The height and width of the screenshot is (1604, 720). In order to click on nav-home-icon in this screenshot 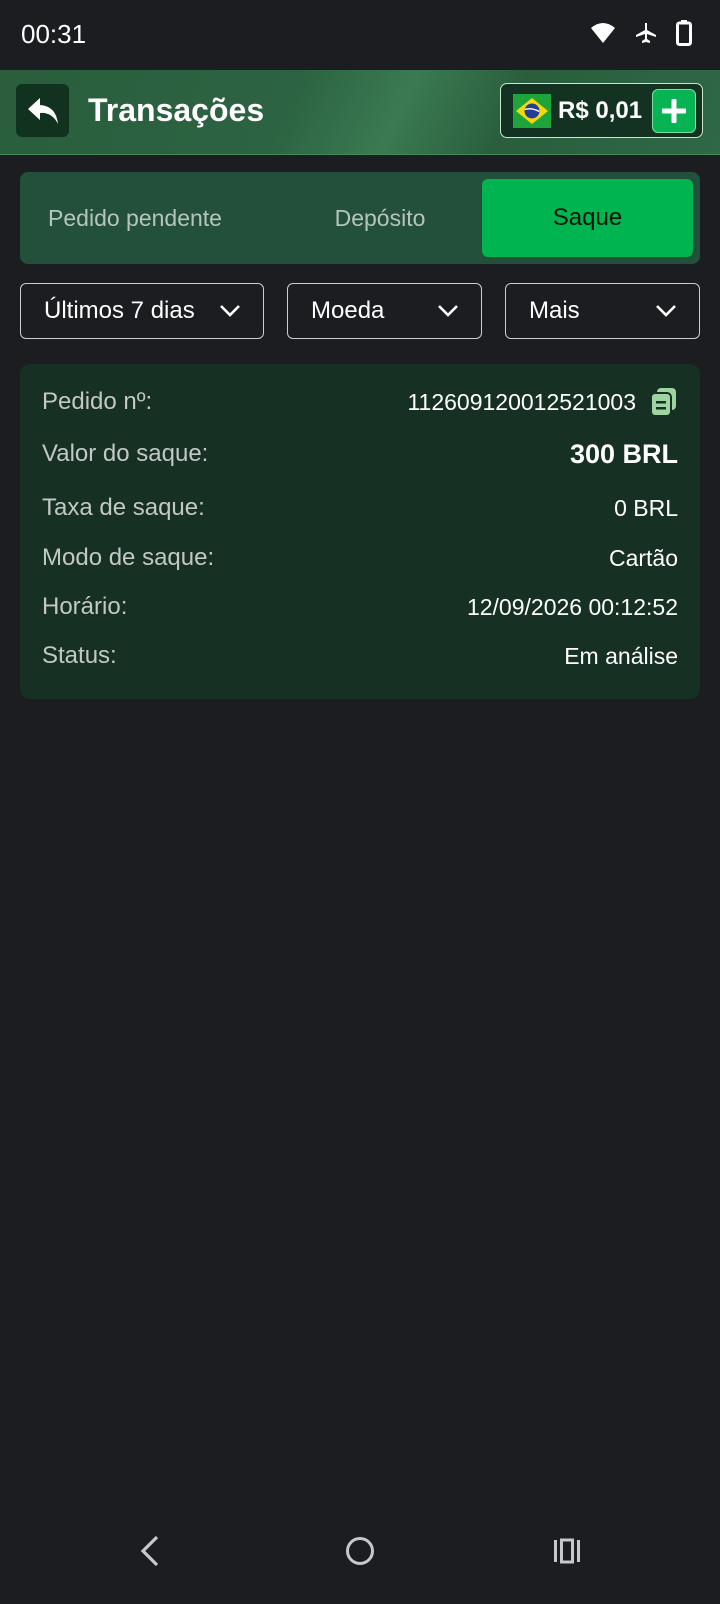, I will do `click(360, 1551)`.